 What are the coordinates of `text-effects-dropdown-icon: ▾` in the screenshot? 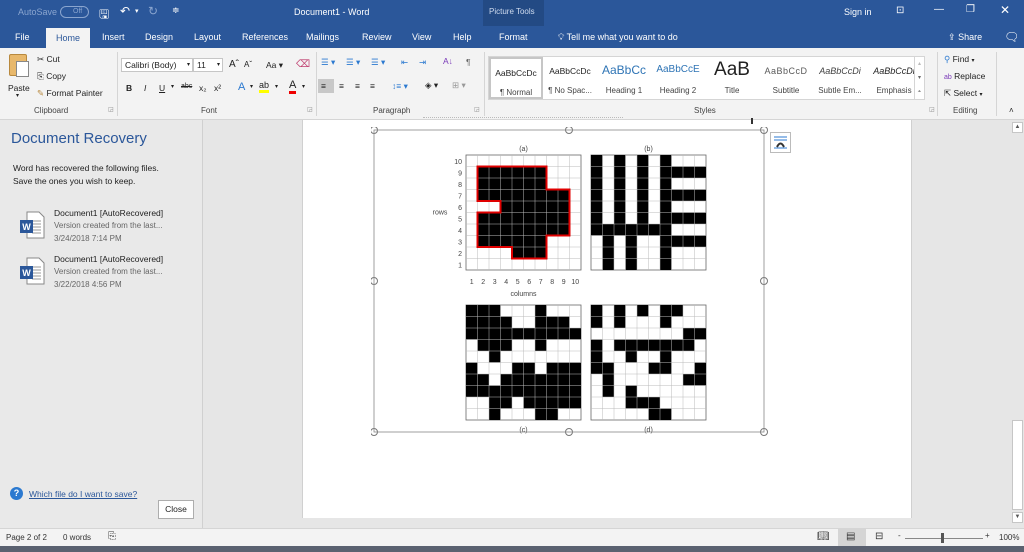 It's located at (251, 86).